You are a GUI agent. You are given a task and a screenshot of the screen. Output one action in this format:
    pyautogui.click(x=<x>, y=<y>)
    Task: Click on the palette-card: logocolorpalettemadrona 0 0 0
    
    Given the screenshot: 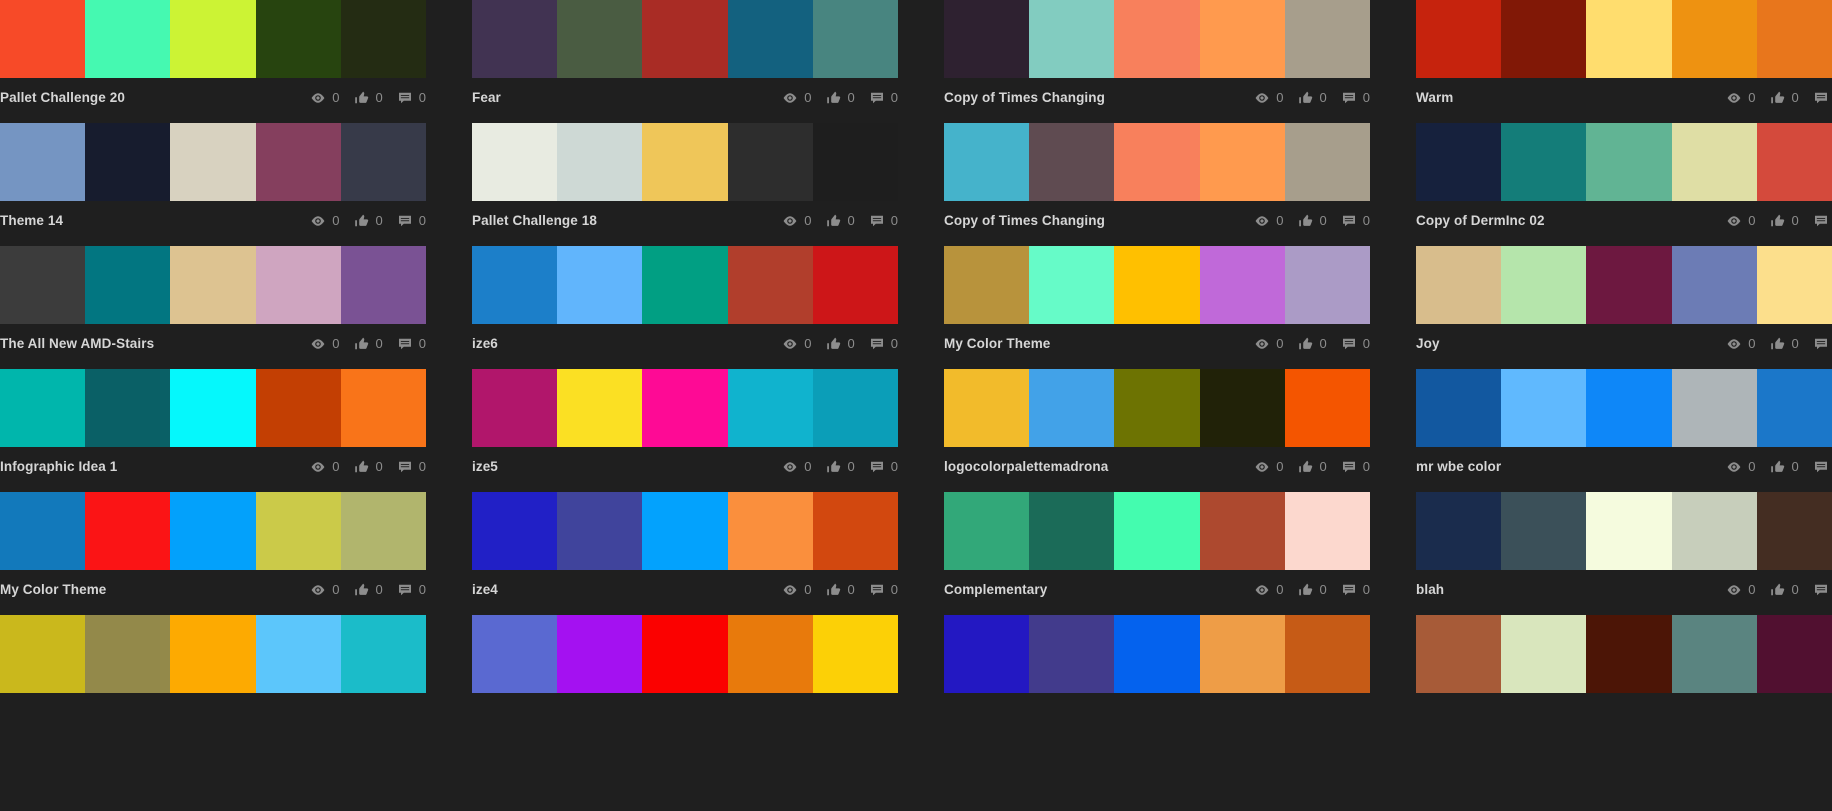 What is the action you would take?
    pyautogui.click(x=1180, y=430)
    